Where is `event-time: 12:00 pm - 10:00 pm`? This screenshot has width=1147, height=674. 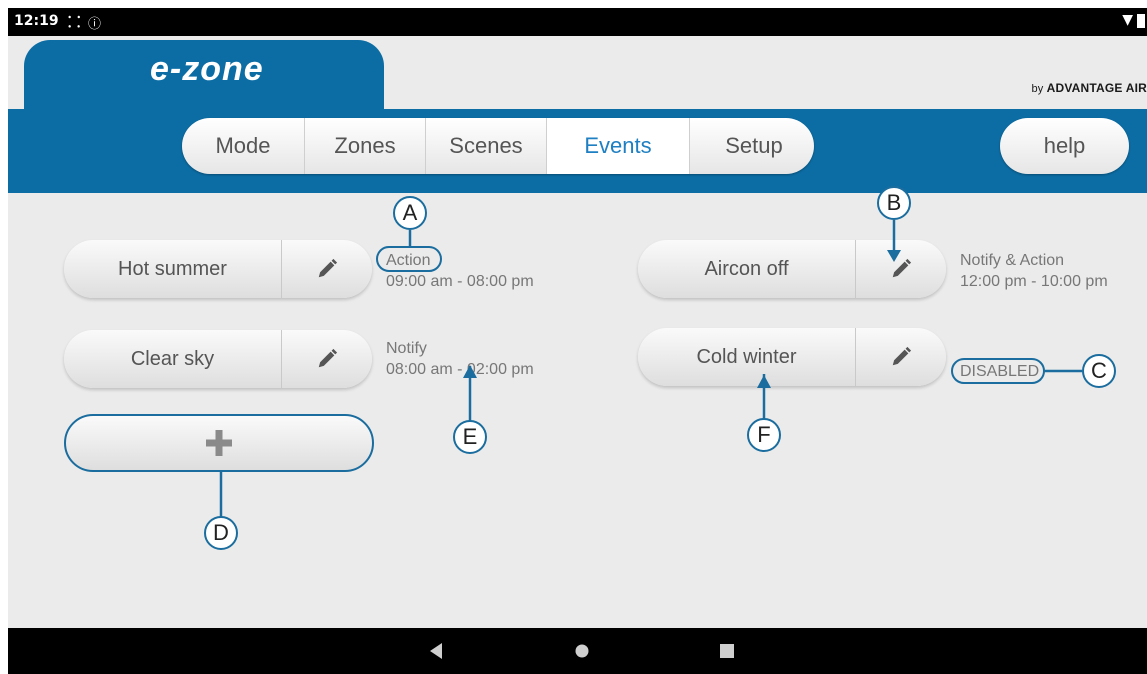 event-time: 12:00 pm - 10:00 pm is located at coordinates (1034, 281).